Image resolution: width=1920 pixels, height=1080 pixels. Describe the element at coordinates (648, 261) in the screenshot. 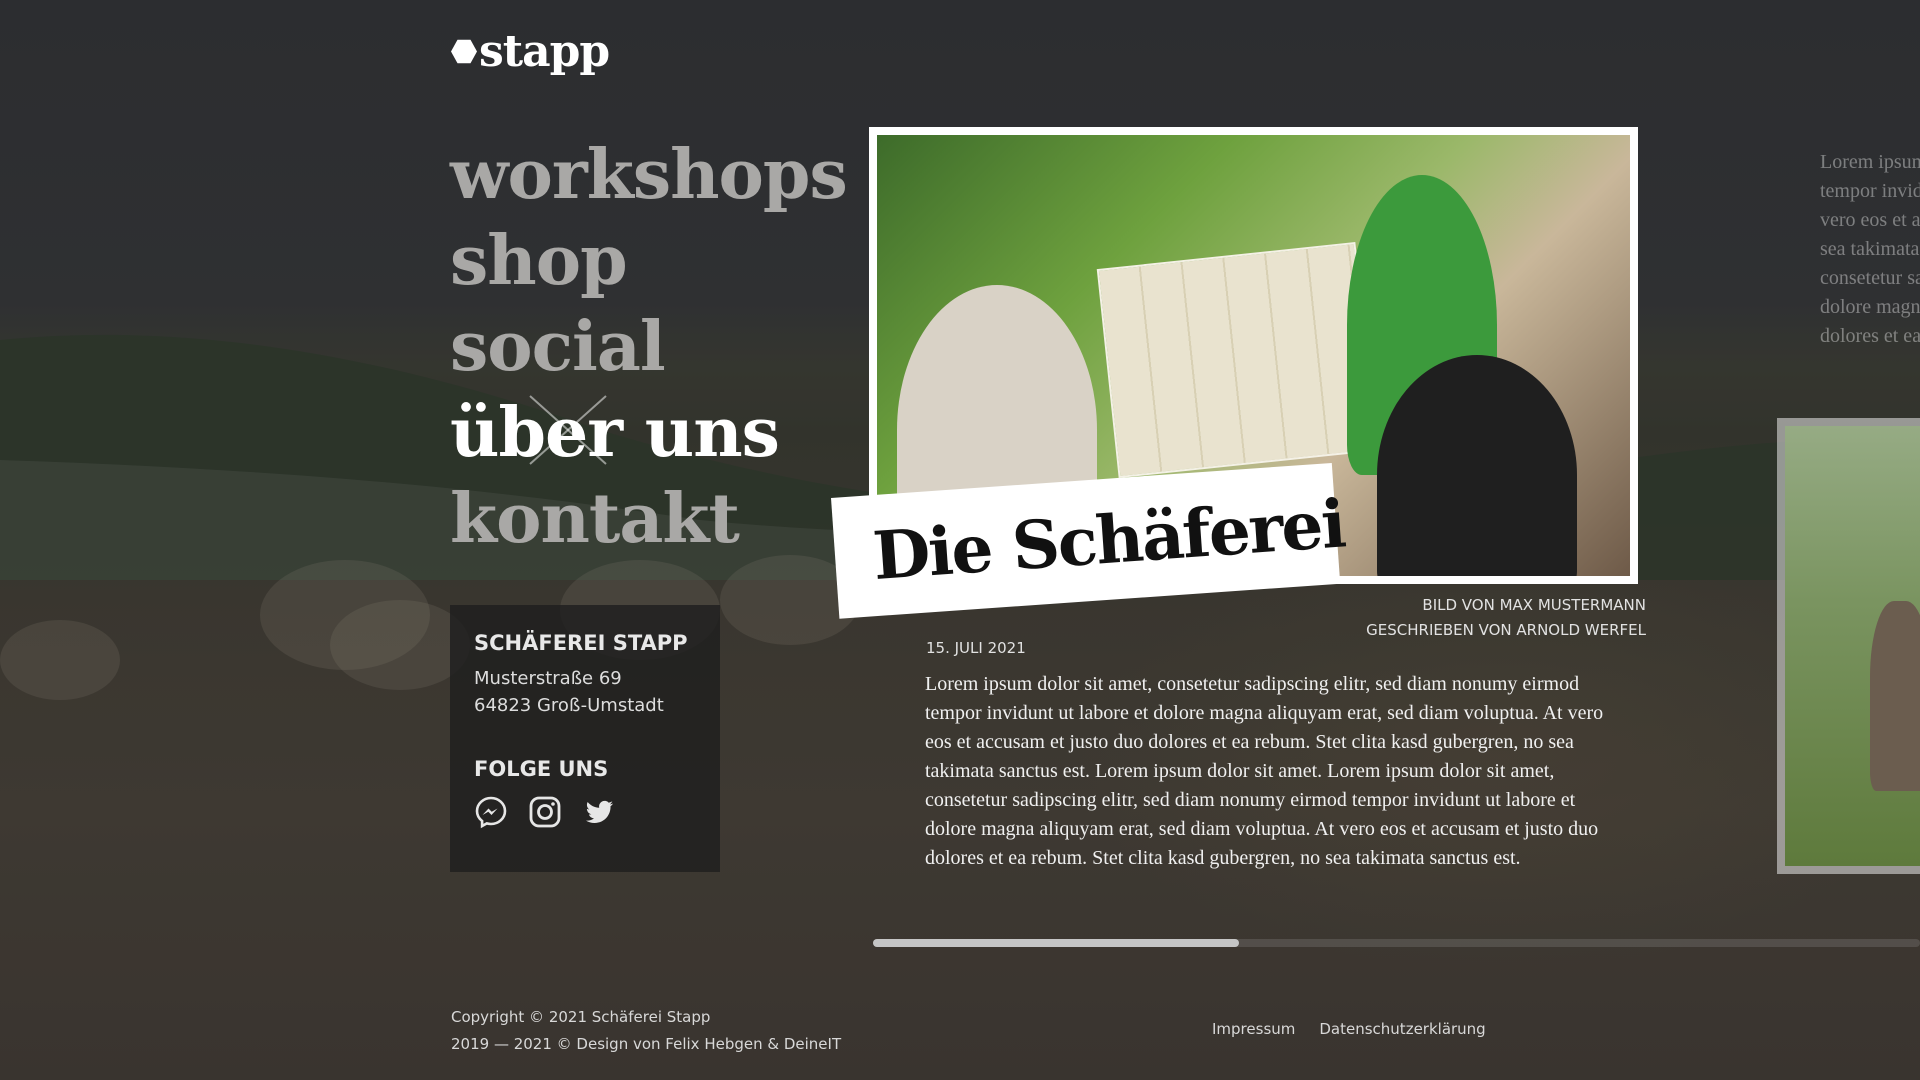

I see `nav-item-shop: shop` at that location.